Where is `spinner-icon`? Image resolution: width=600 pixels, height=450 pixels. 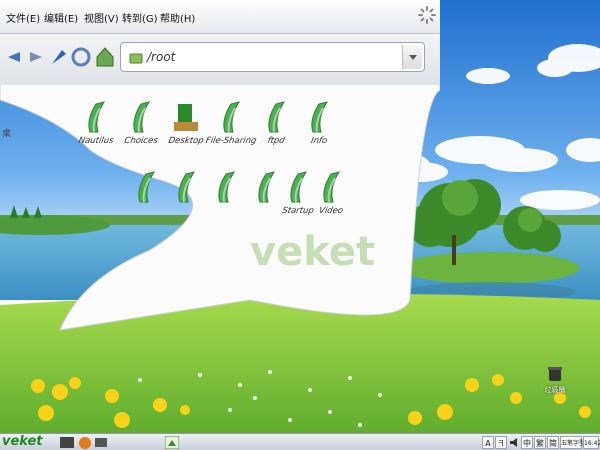
spinner-icon is located at coordinates (427, 15).